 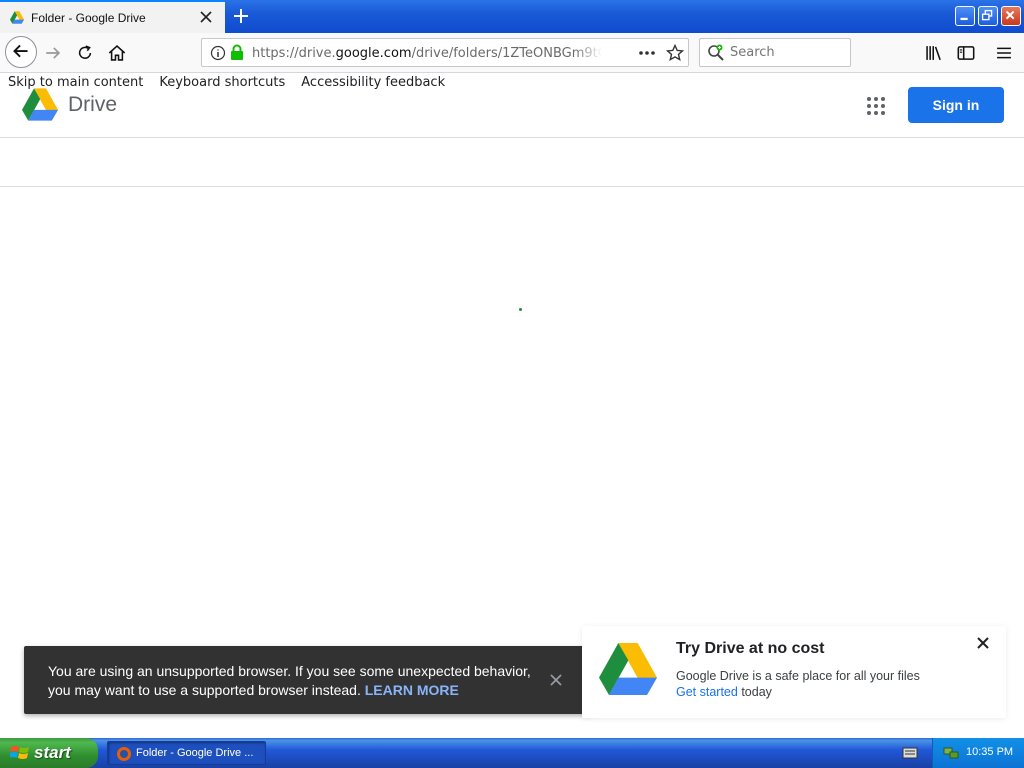 I want to click on sidebar-icon, so click(x=966, y=53).